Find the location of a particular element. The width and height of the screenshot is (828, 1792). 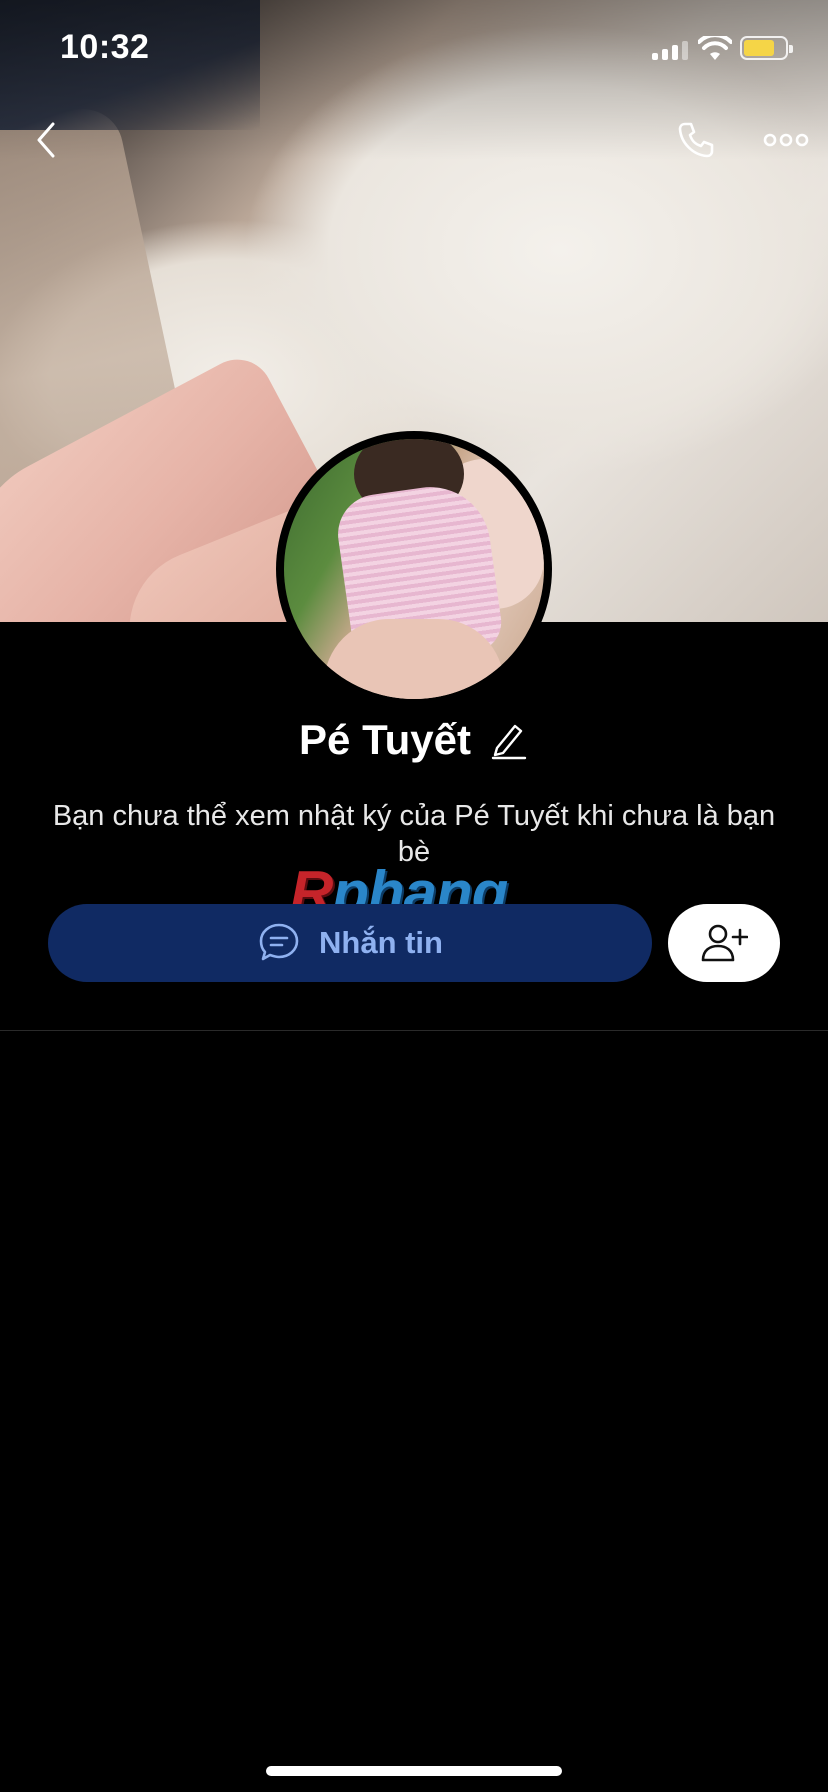

battery-level is located at coordinates (759, 48).